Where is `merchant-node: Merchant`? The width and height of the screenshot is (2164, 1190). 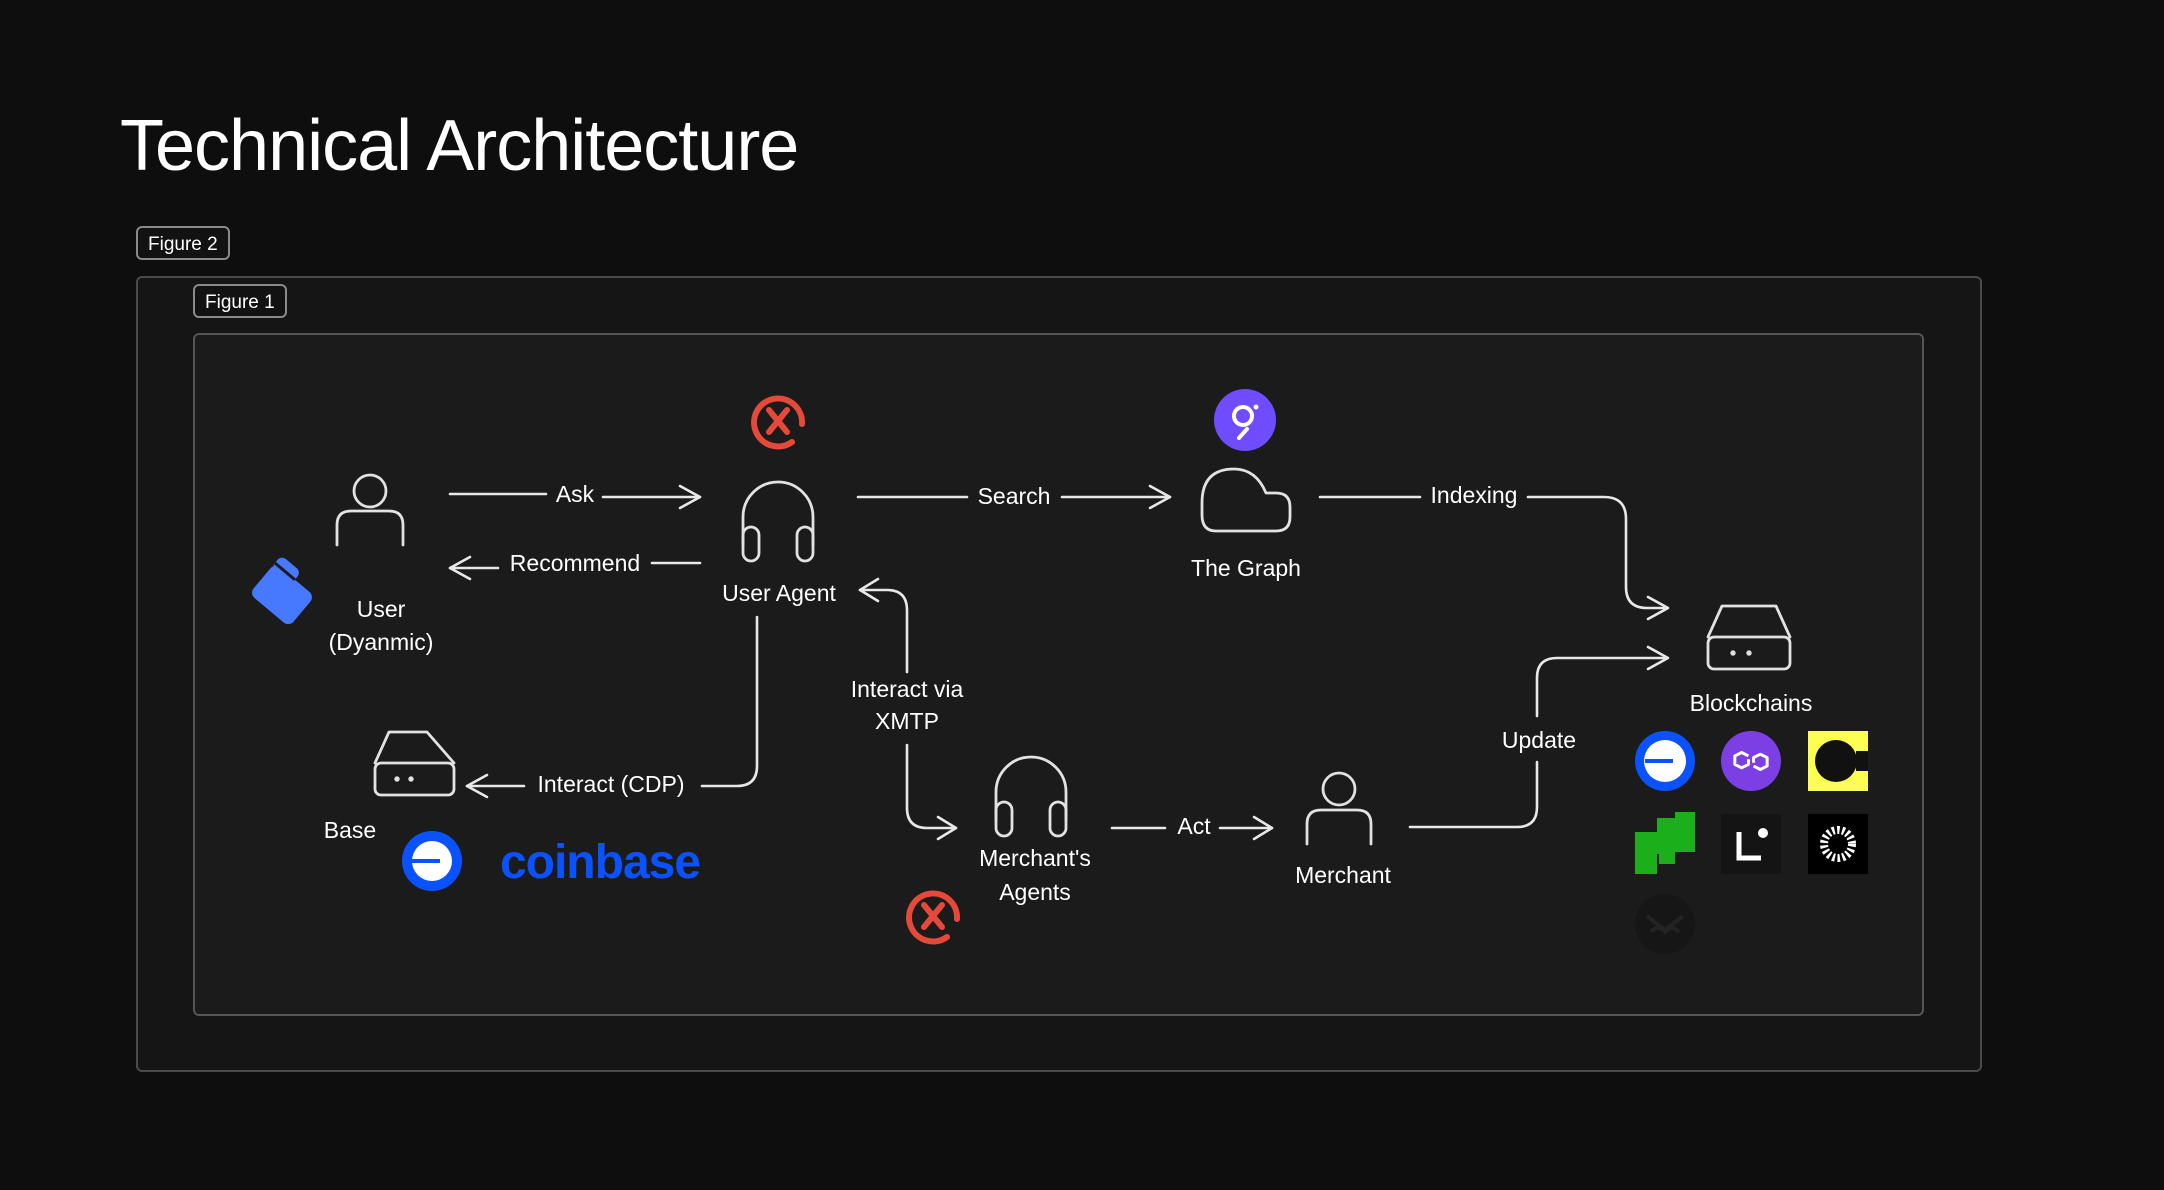
merchant-node: Merchant is located at coordinates (1343, 829).